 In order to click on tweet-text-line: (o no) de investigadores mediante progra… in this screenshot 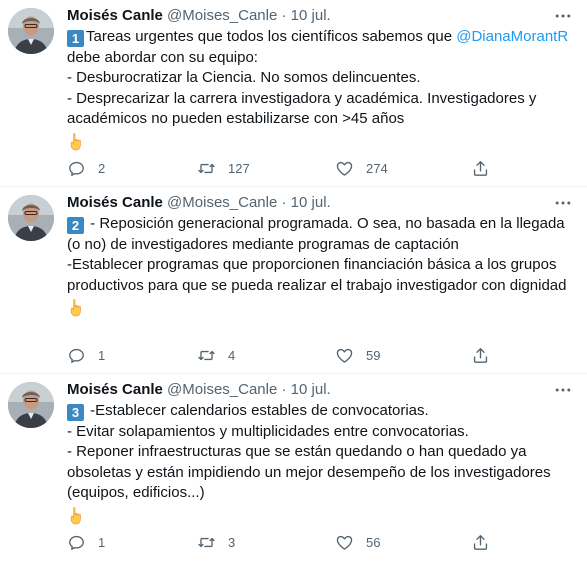, I will do `click(263, 244)`.